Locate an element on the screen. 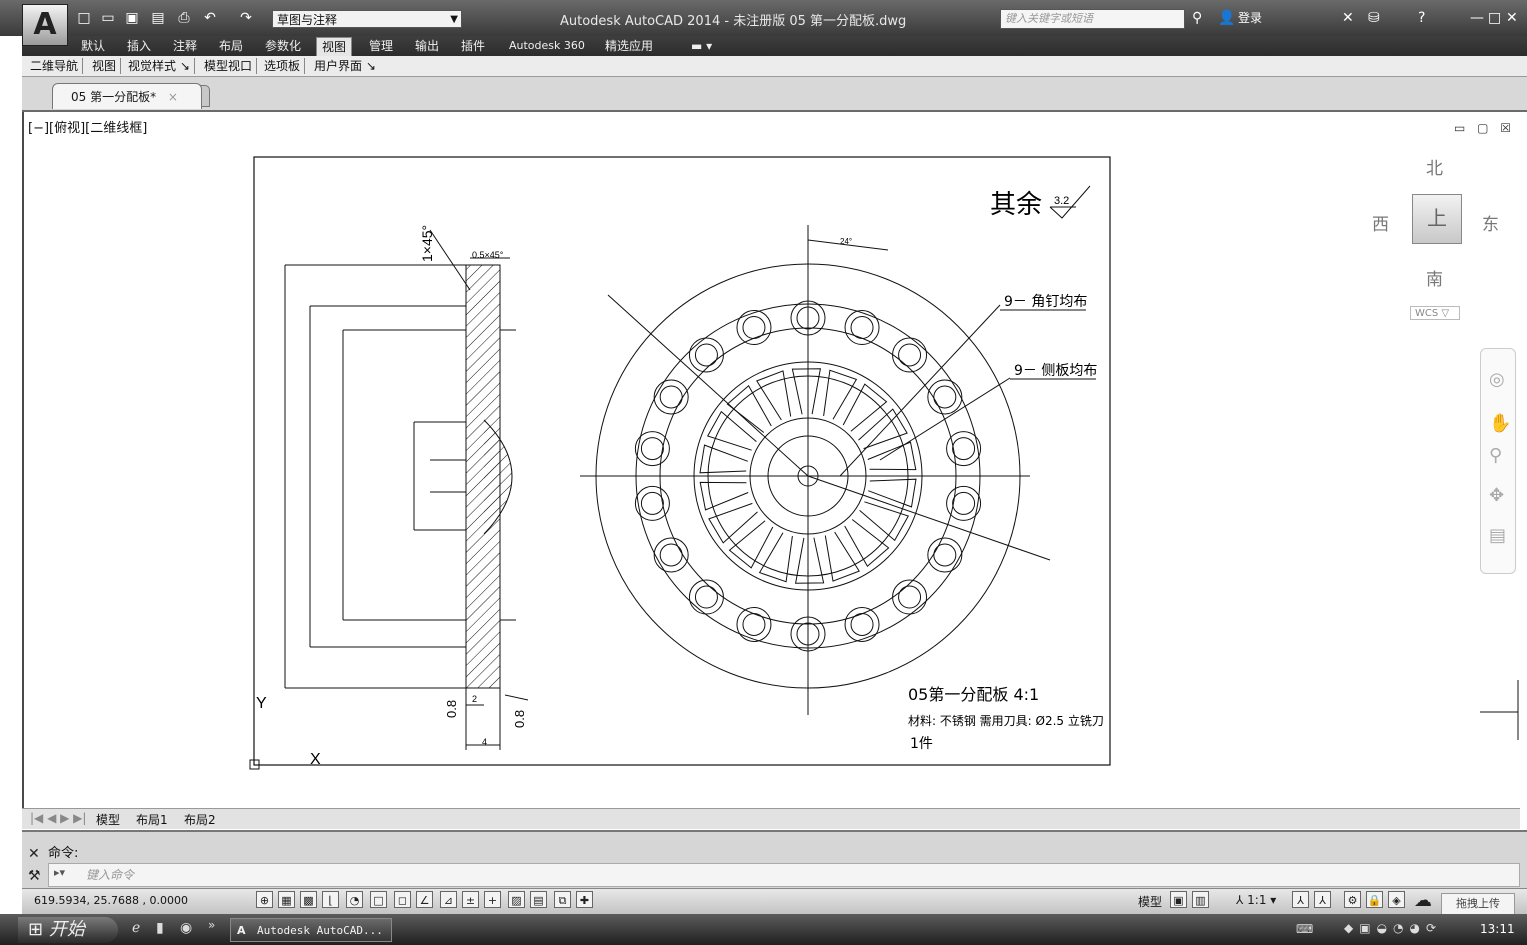 This screenshot has width=1527, height=945. explorer-icon: ▮ is located at coordinates (160, 928).